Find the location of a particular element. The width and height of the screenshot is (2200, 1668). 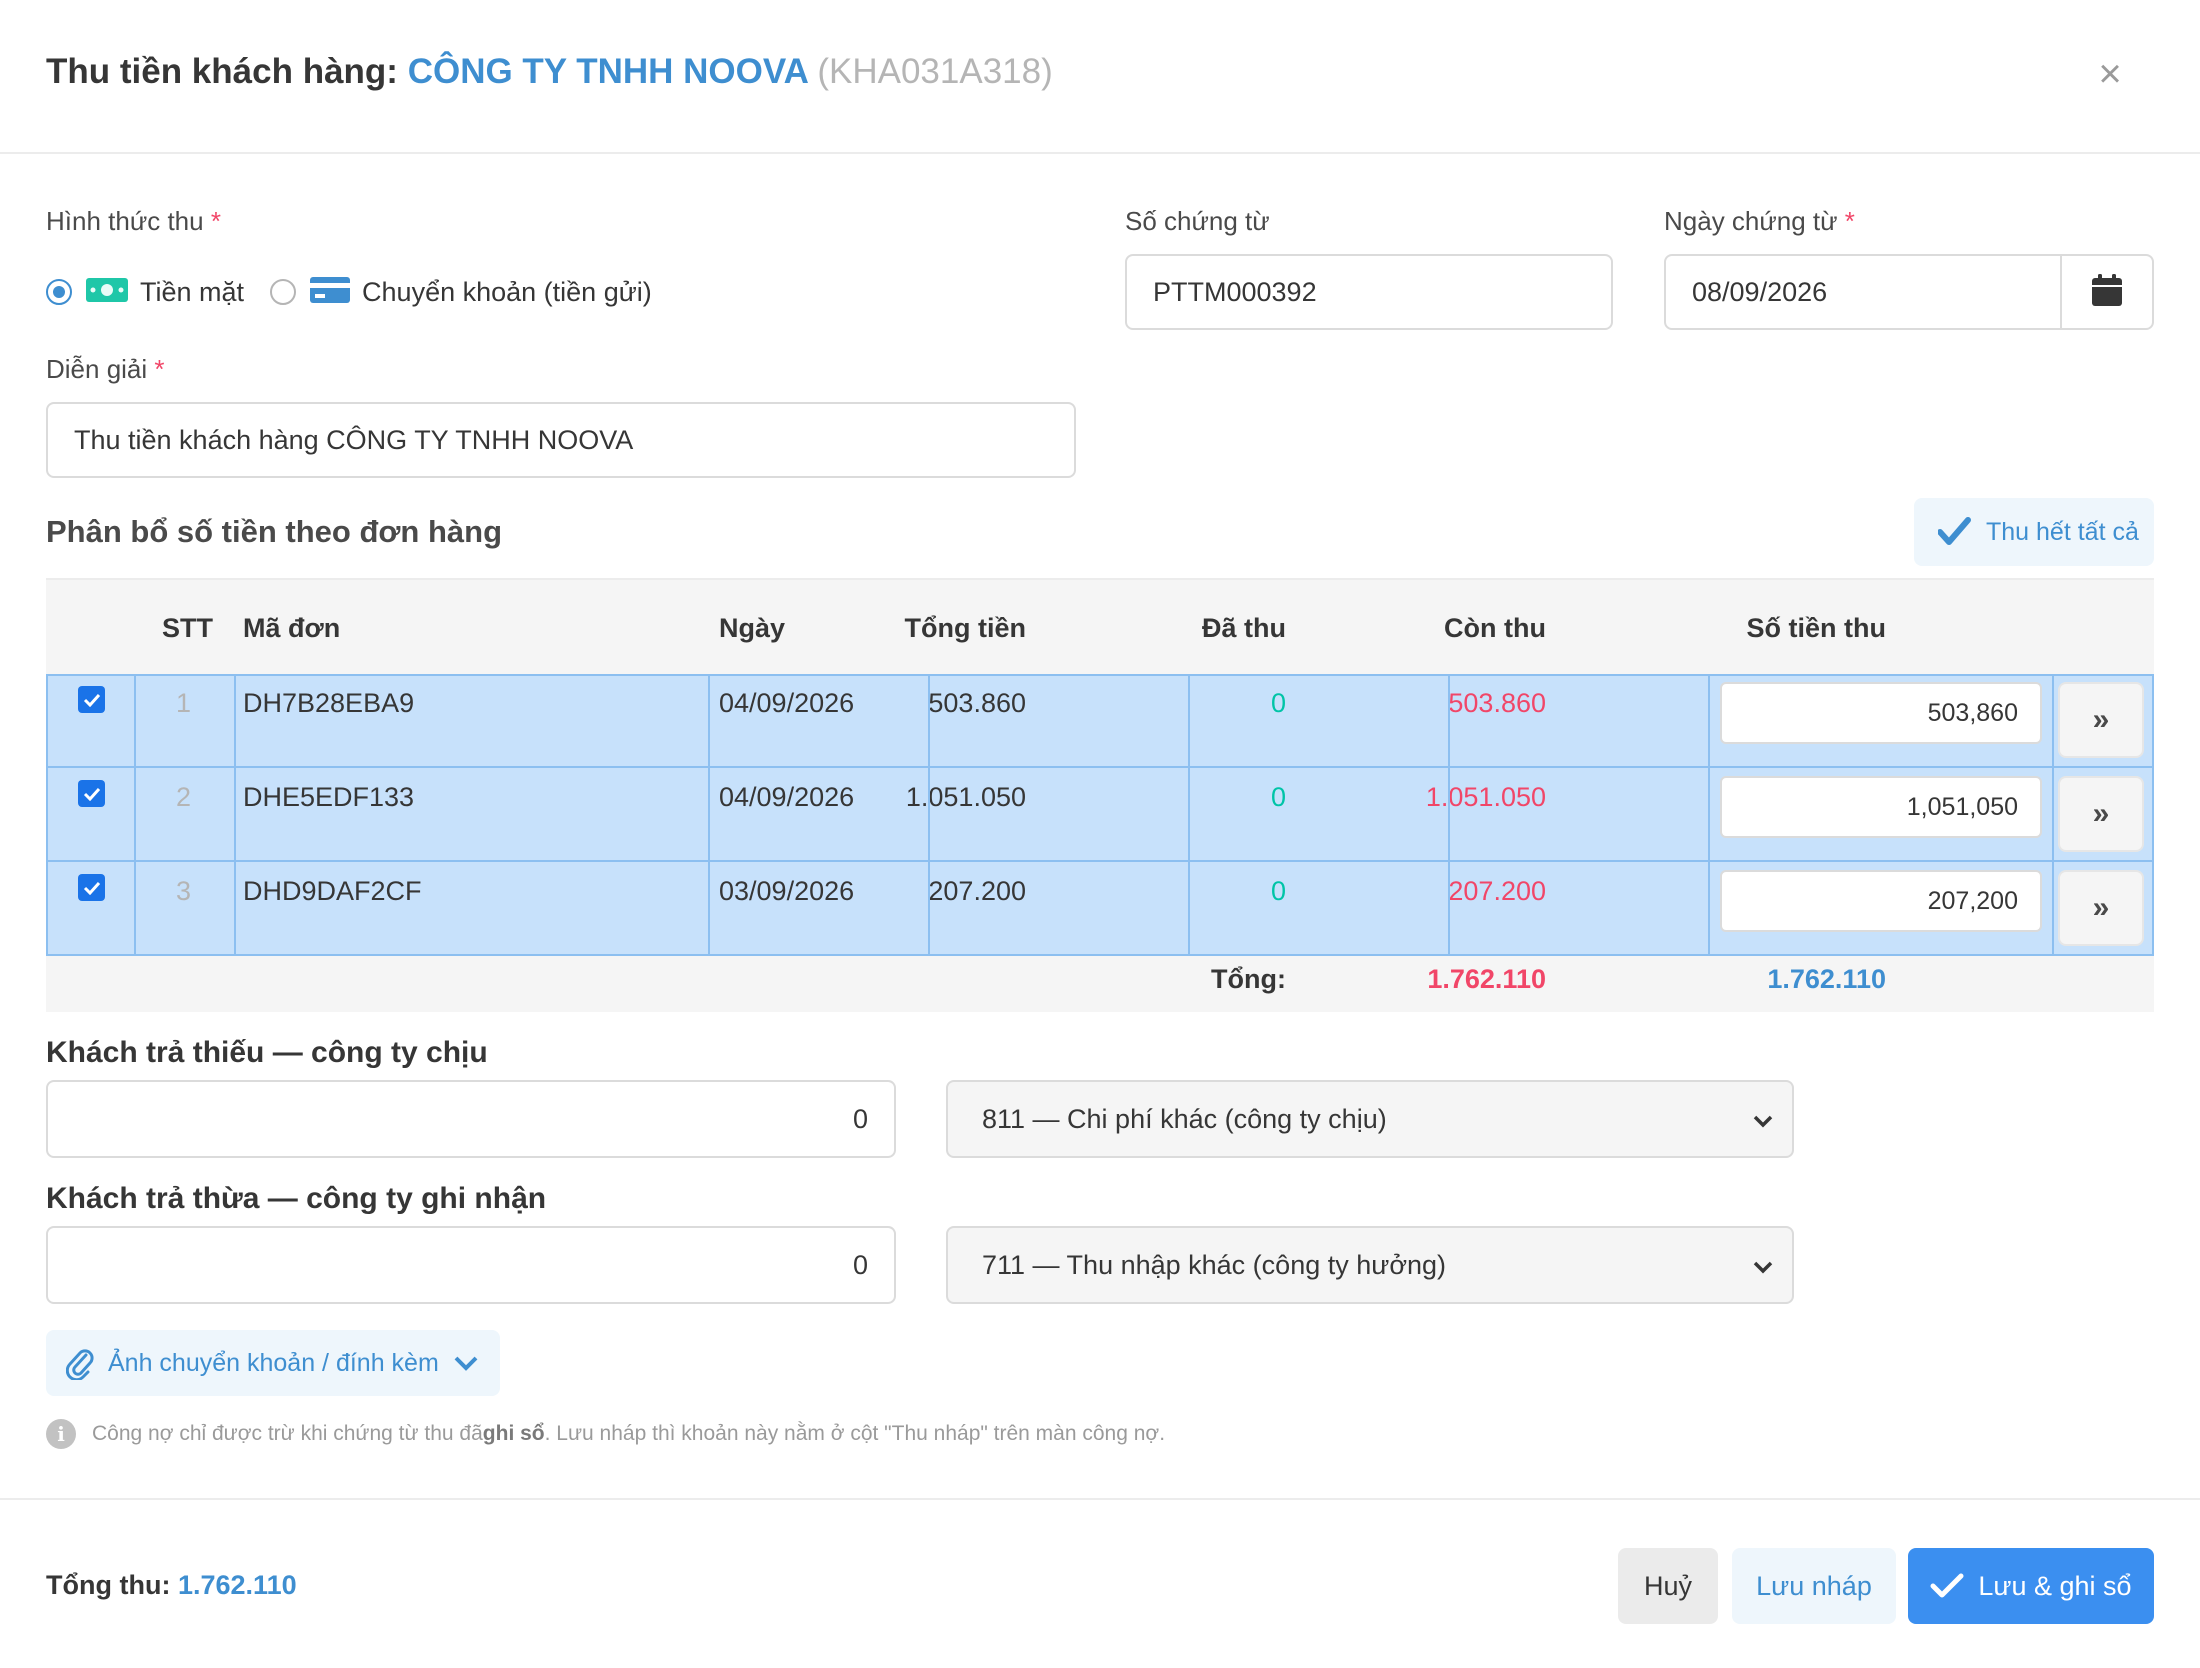

col-amount: Số tiền thu is located at coordinates (1816, 628).